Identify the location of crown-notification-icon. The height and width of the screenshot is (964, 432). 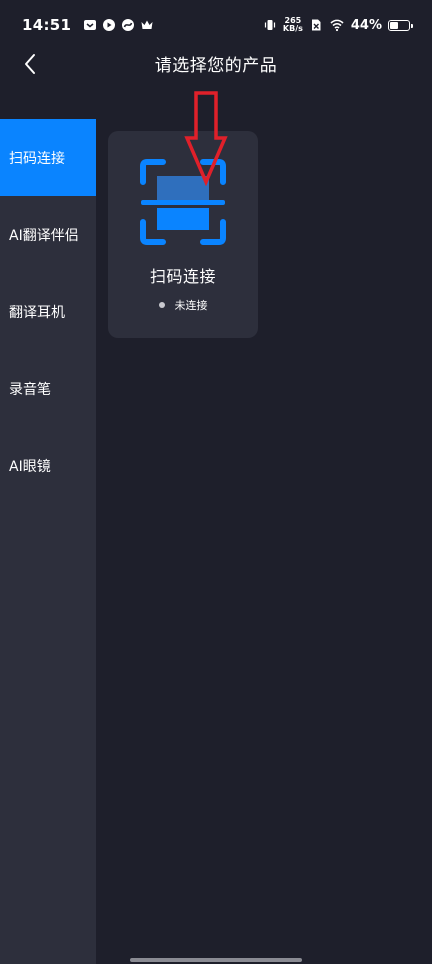
(147, 24).